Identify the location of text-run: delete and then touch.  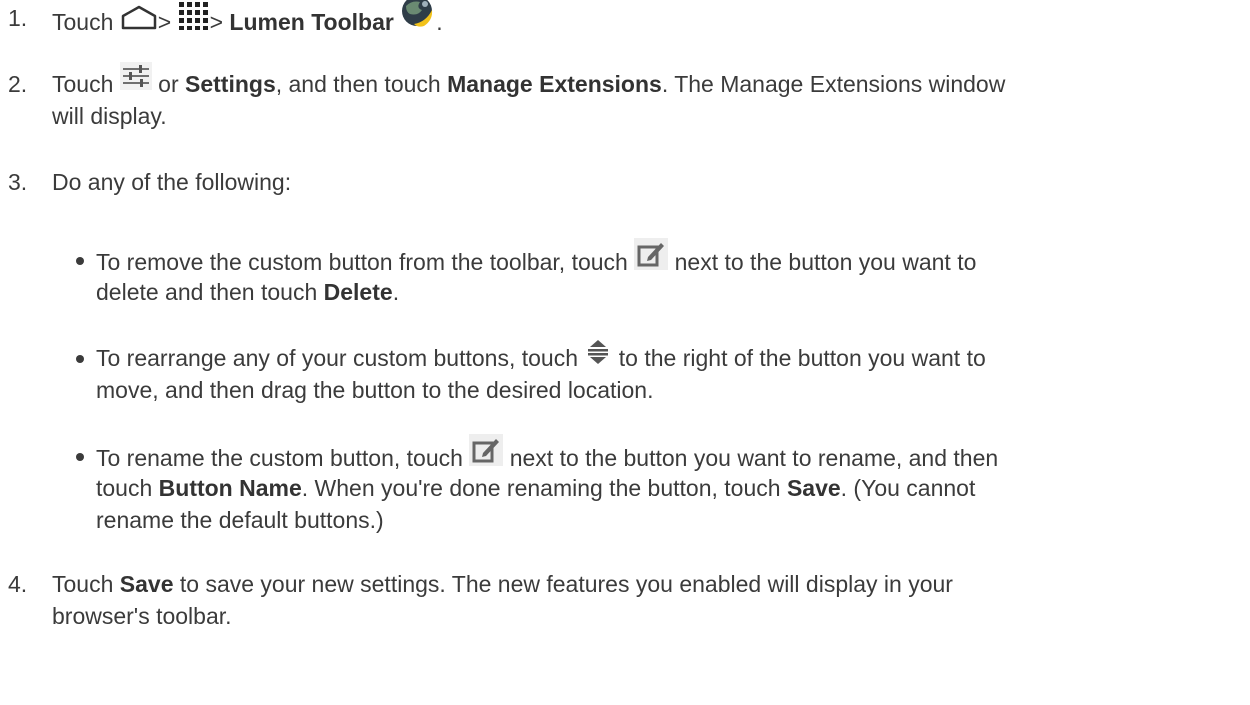
(207, 292).